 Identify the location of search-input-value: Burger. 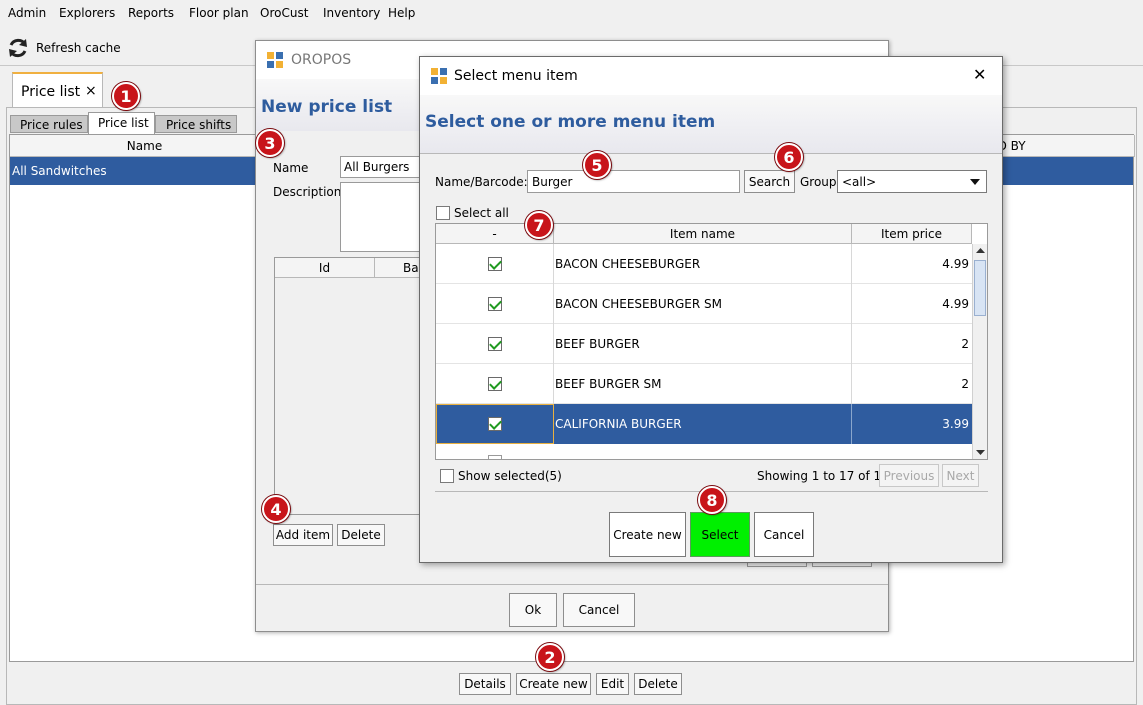
(552, 182).